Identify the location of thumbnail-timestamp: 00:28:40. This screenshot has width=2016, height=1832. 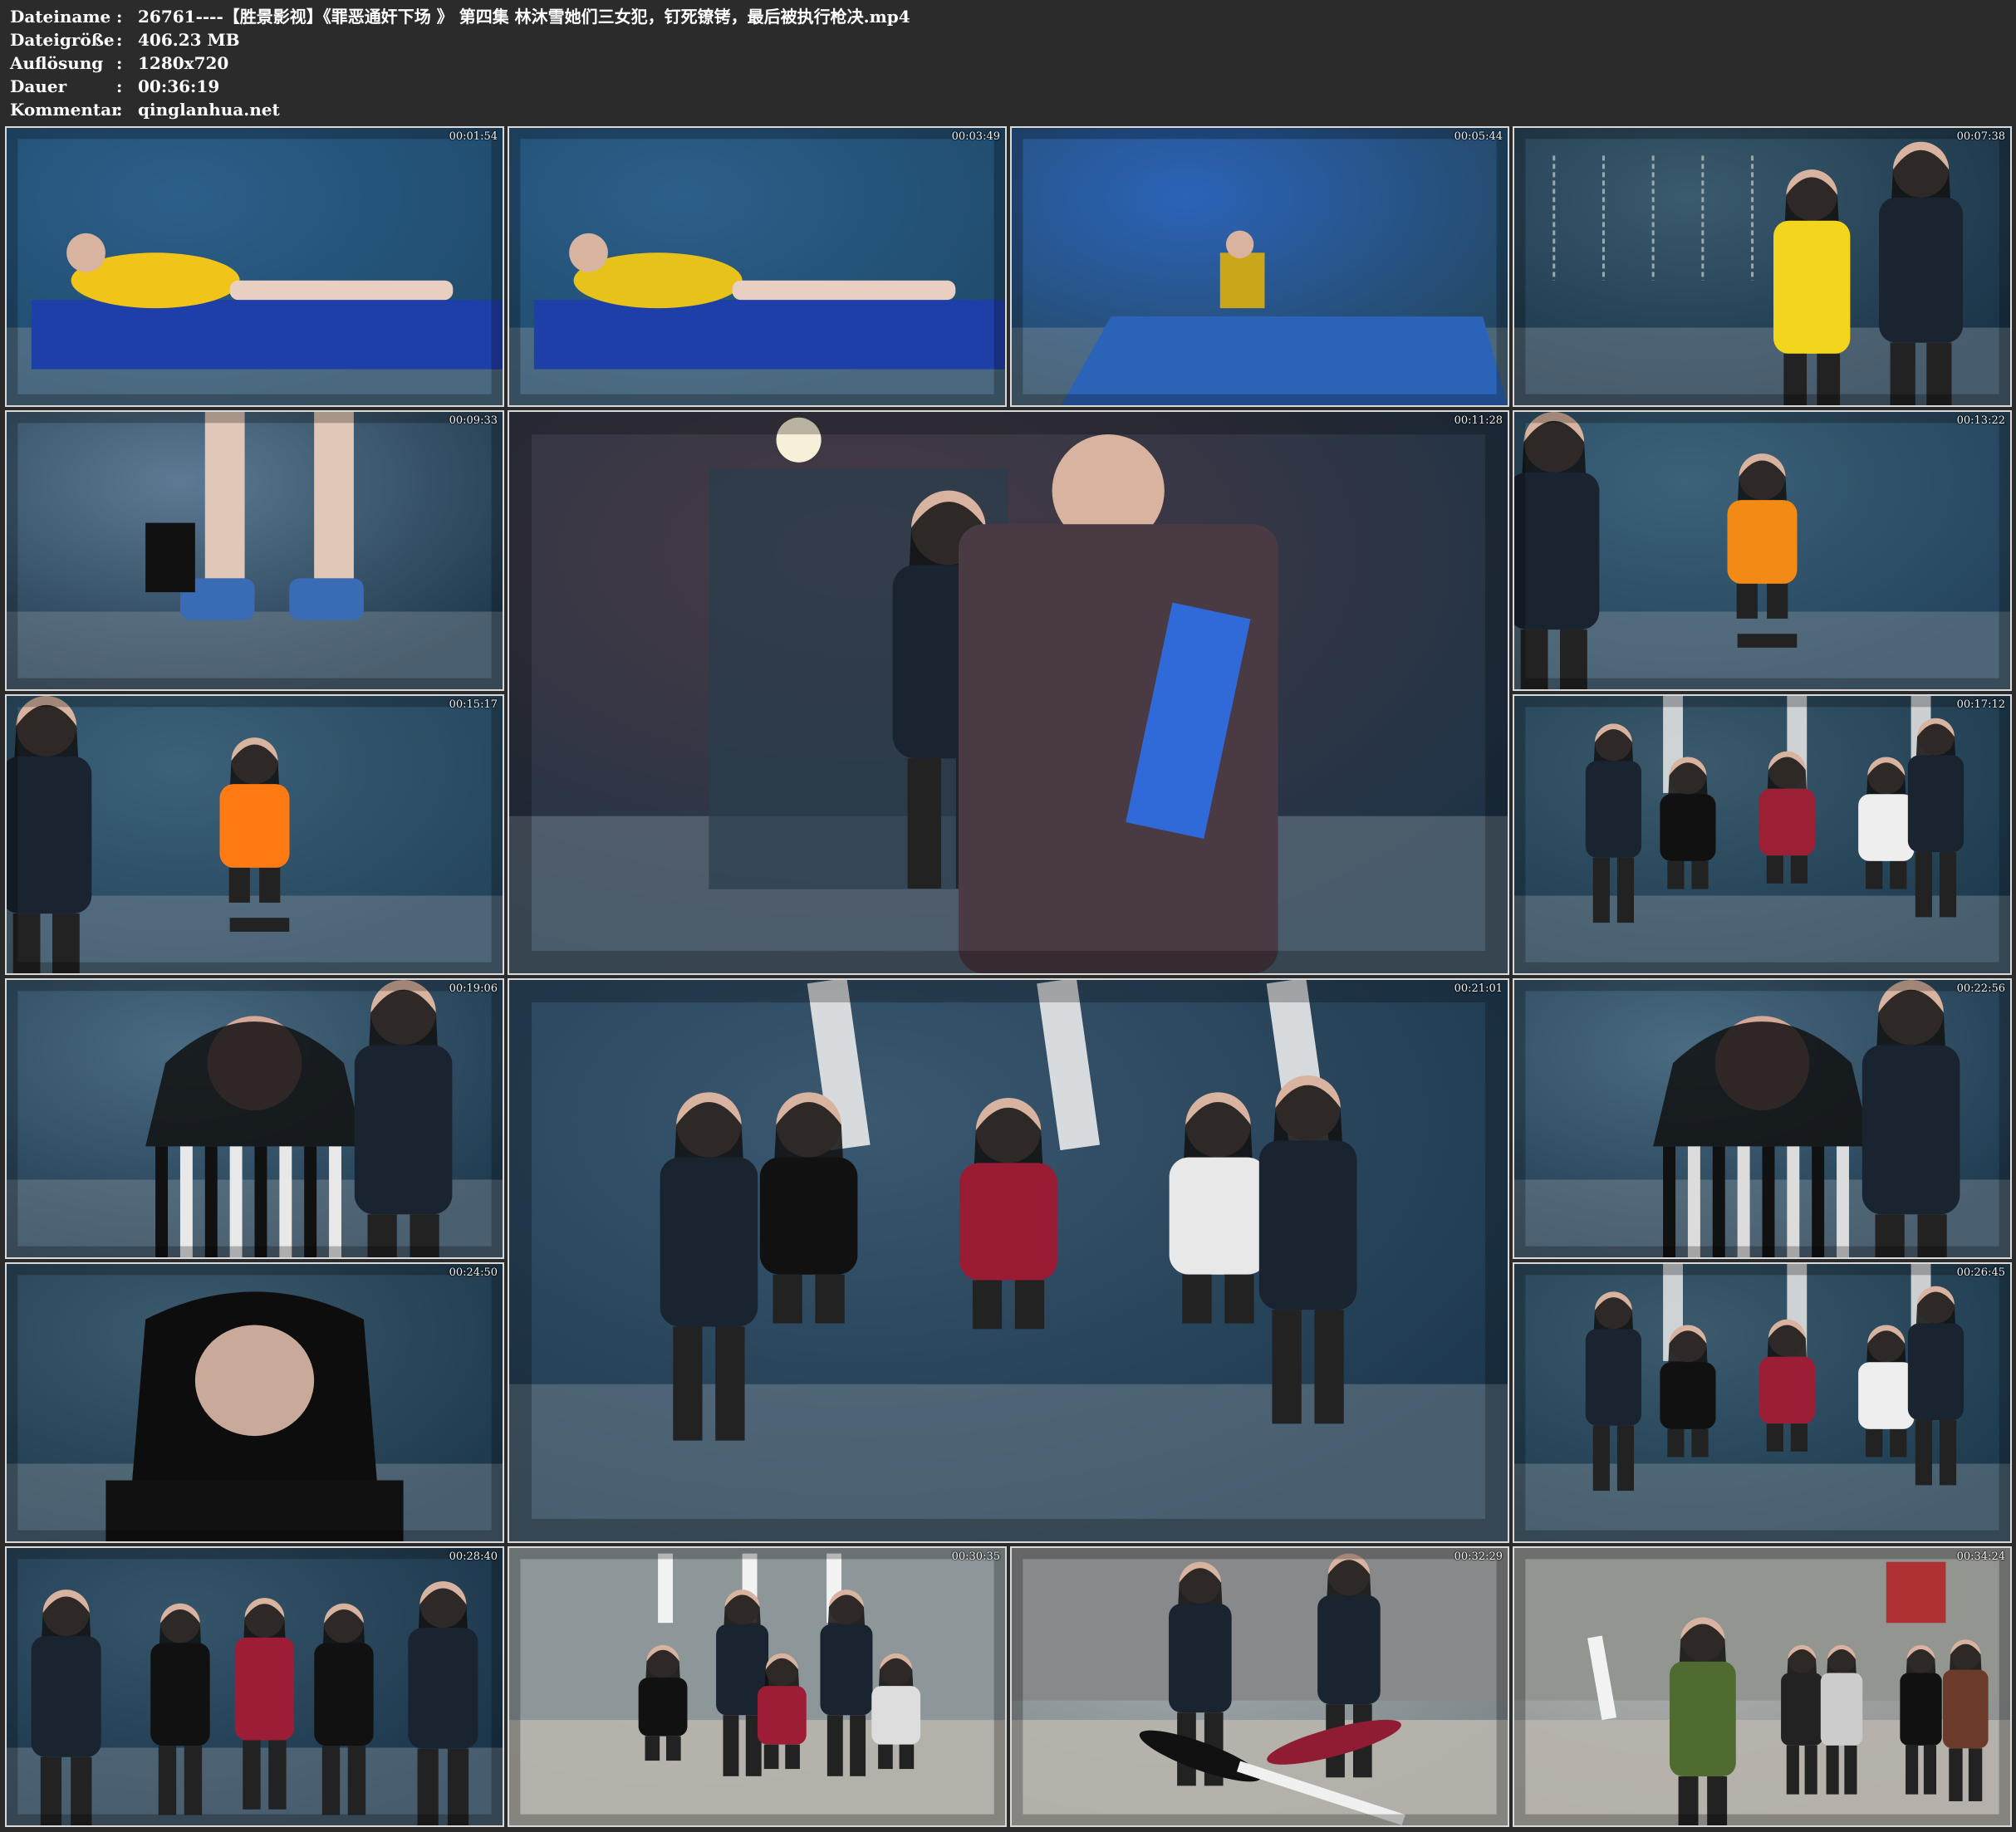
(473, 1556).